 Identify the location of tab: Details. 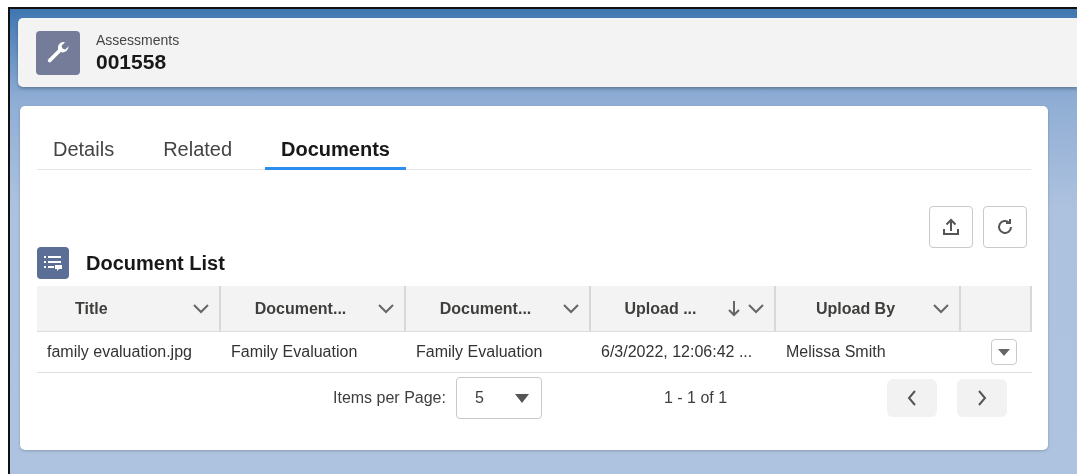
(84, 145).